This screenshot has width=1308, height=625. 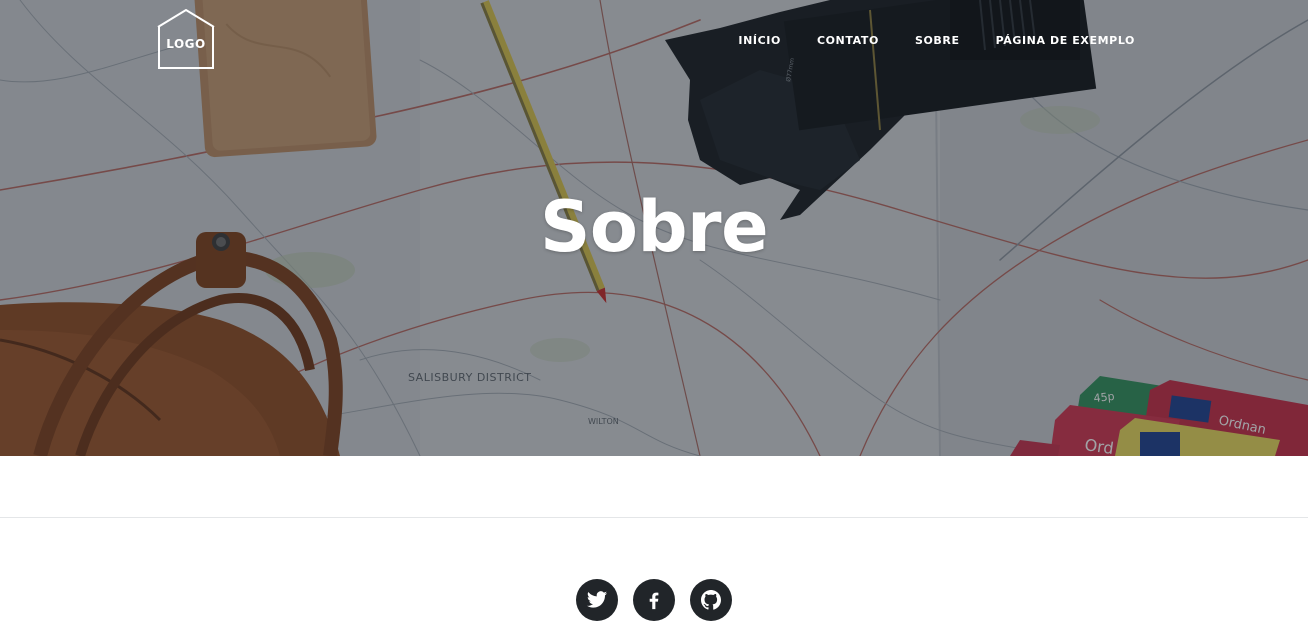 I want to click on nav-item-pagina-de-exemplo: PÁGINA DE EXEMPLO, so click(x=1065, y=40).